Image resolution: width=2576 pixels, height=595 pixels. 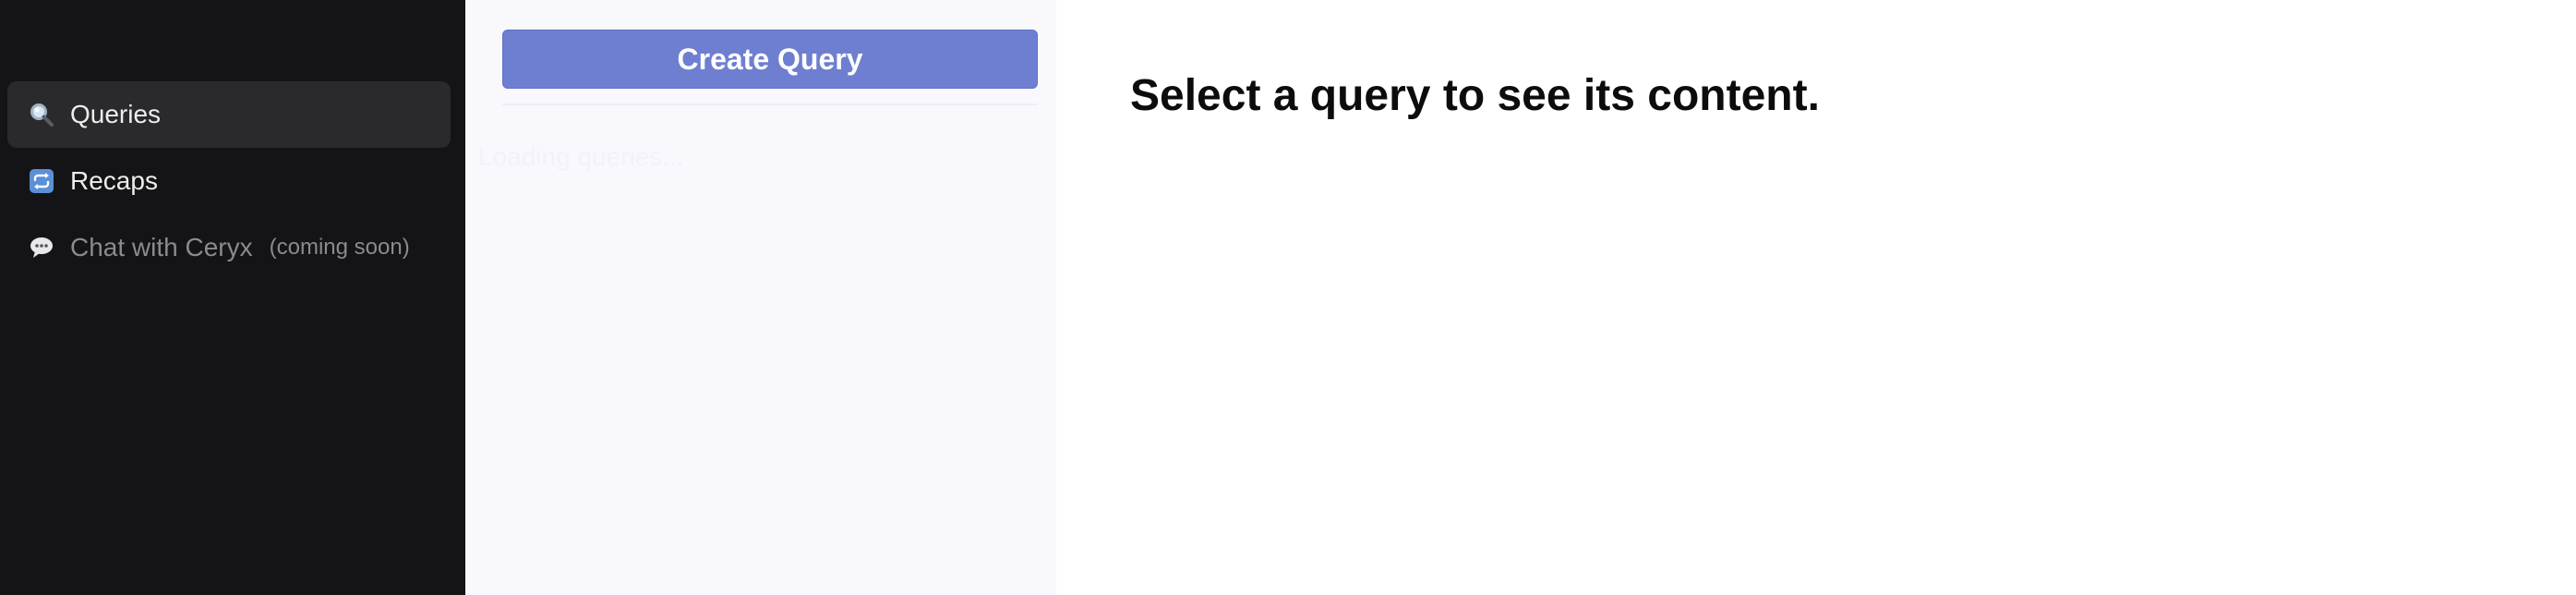 I want to click on sidebar-item-chat: Chat with Ceryx (coming soon), so click(x=229, y=247).